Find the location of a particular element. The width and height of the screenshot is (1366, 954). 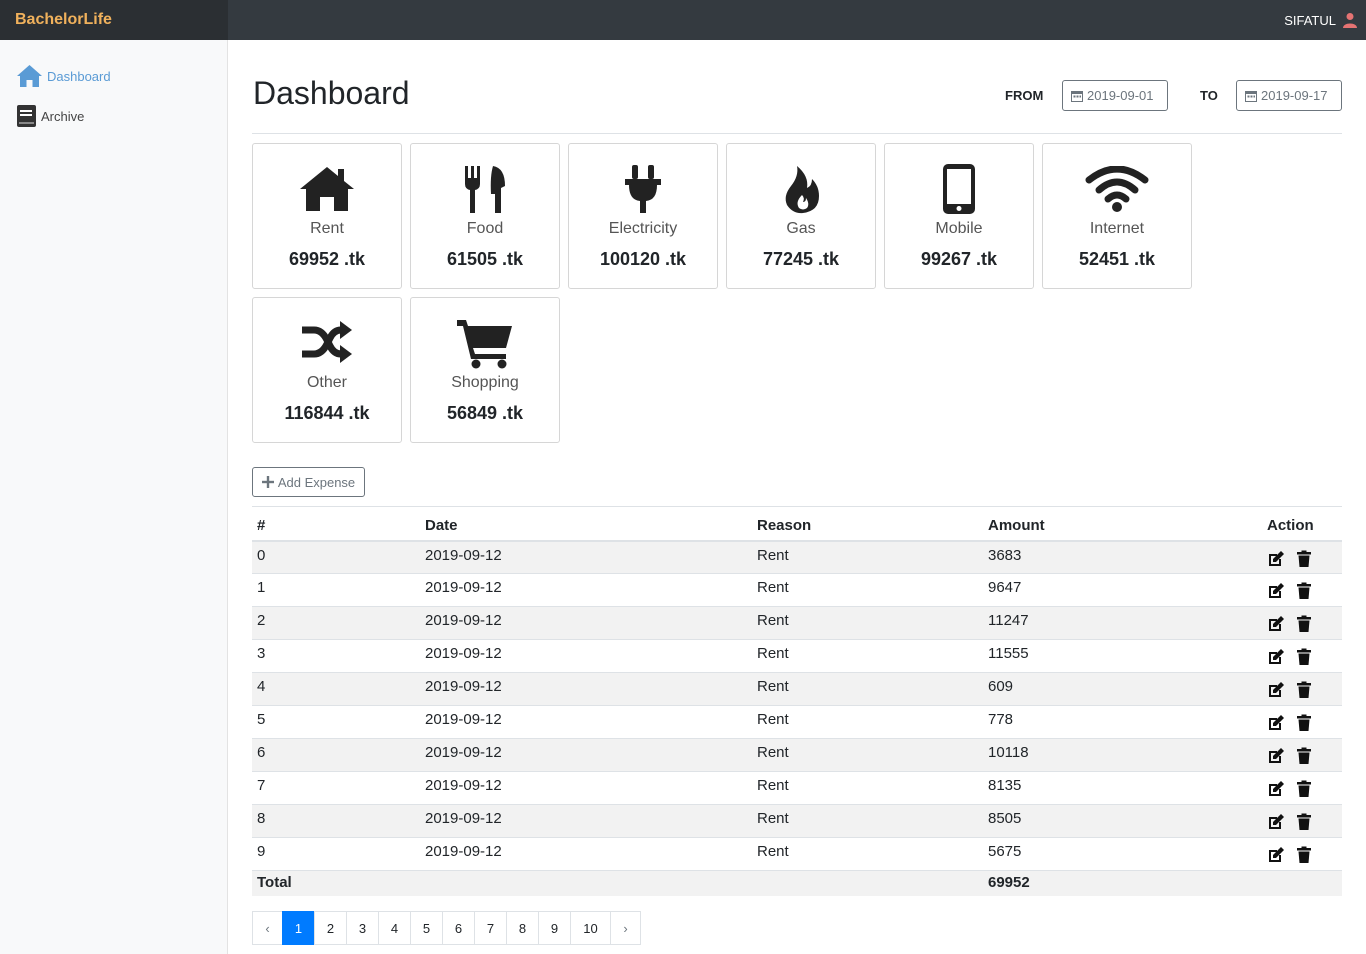

add-expense-button: Add Expense is located at coordinates (308, 482).